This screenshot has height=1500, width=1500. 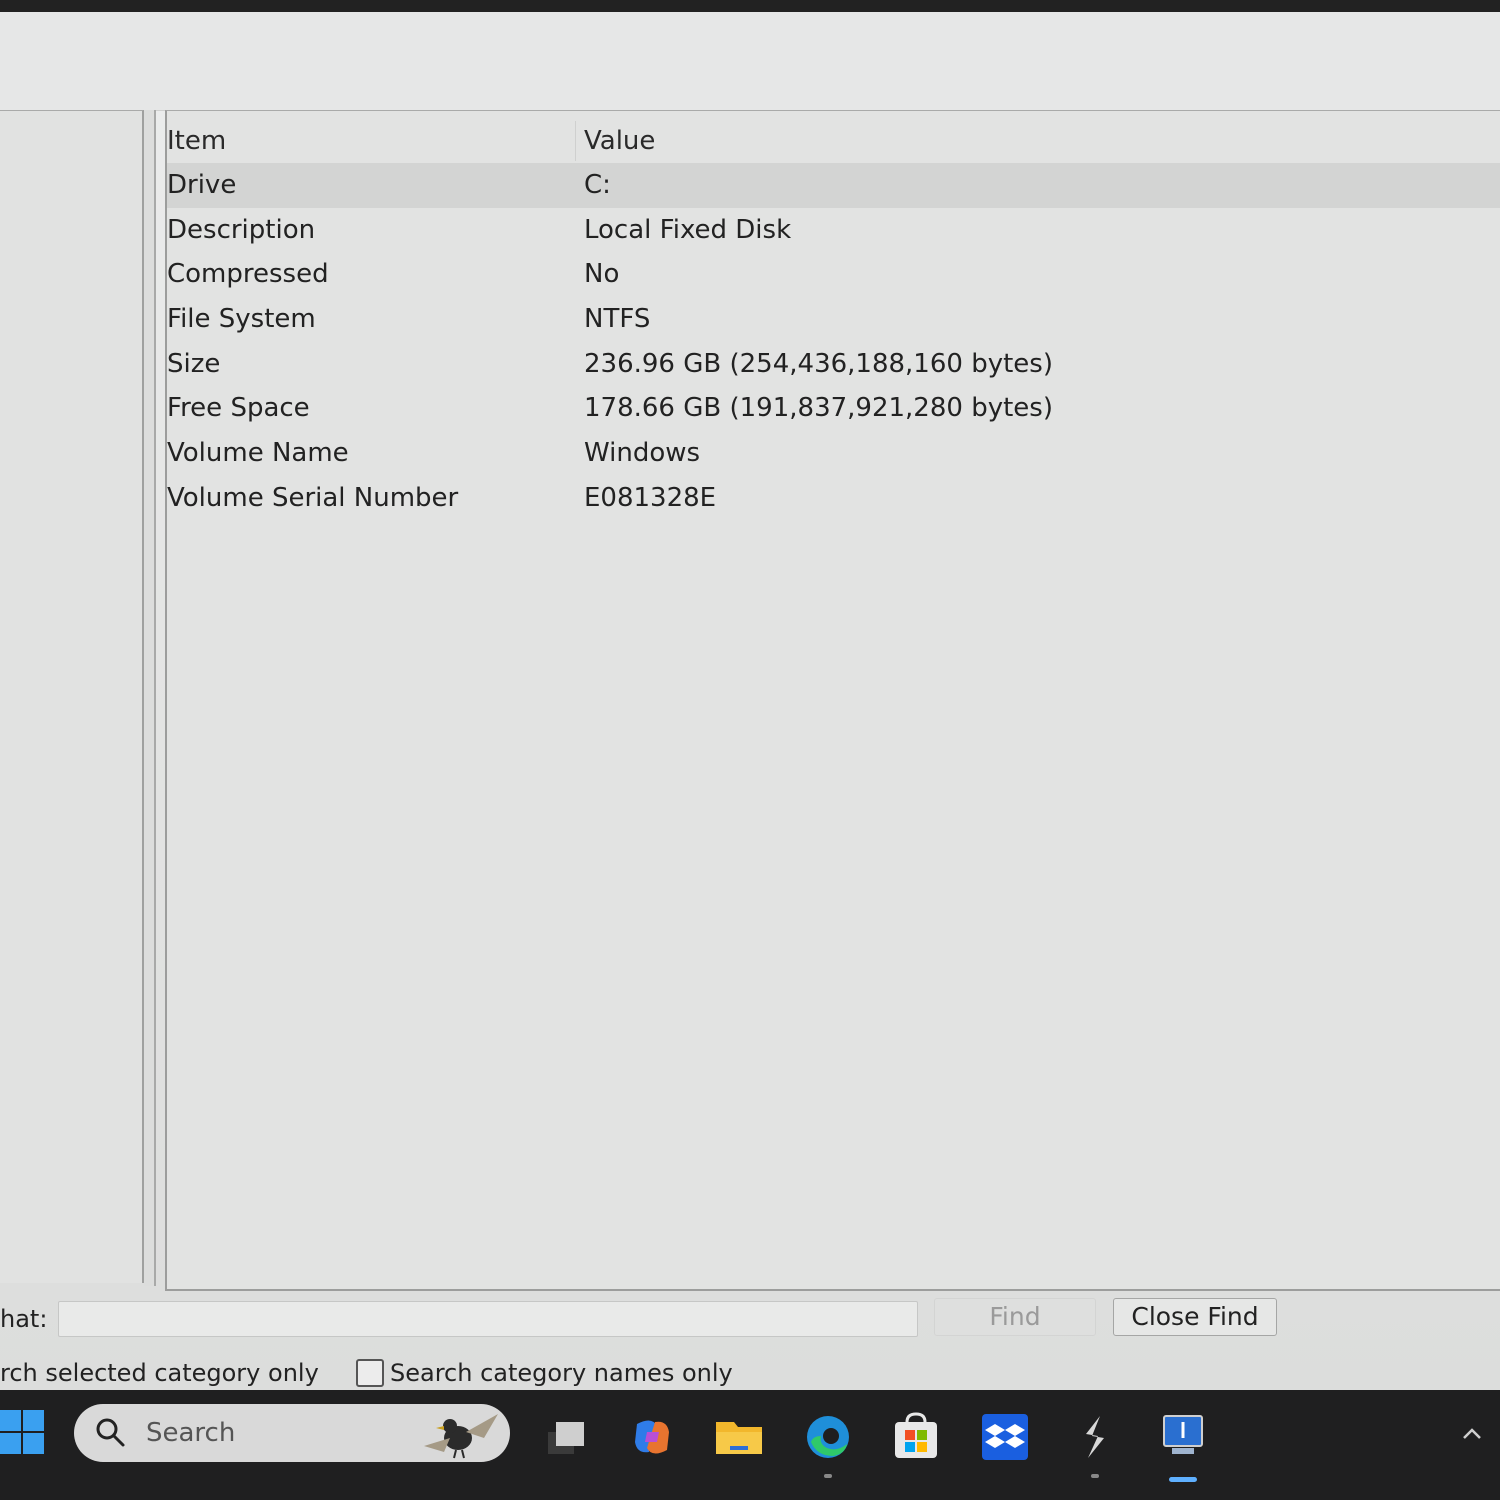 I want to click on store-glyph, so click(x=916, y=1435).